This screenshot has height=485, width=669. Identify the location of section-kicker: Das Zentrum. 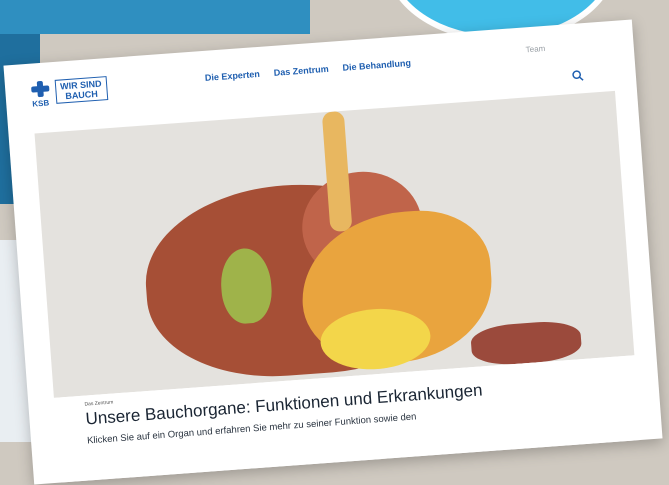
(99, 403).